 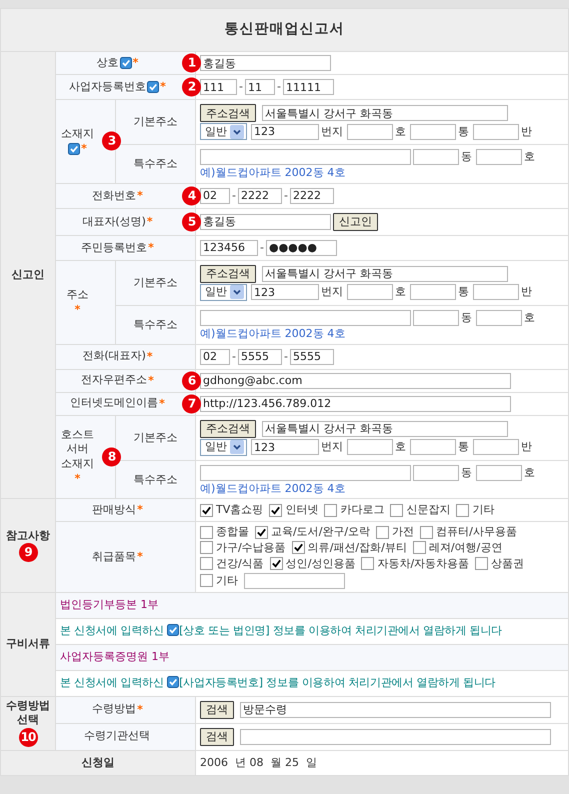 I want to click on note-text: [상호 또는 법인명] 정보를 이용하여 처리기관에서 열람하게 됩니다, so click(x=340, y=631).